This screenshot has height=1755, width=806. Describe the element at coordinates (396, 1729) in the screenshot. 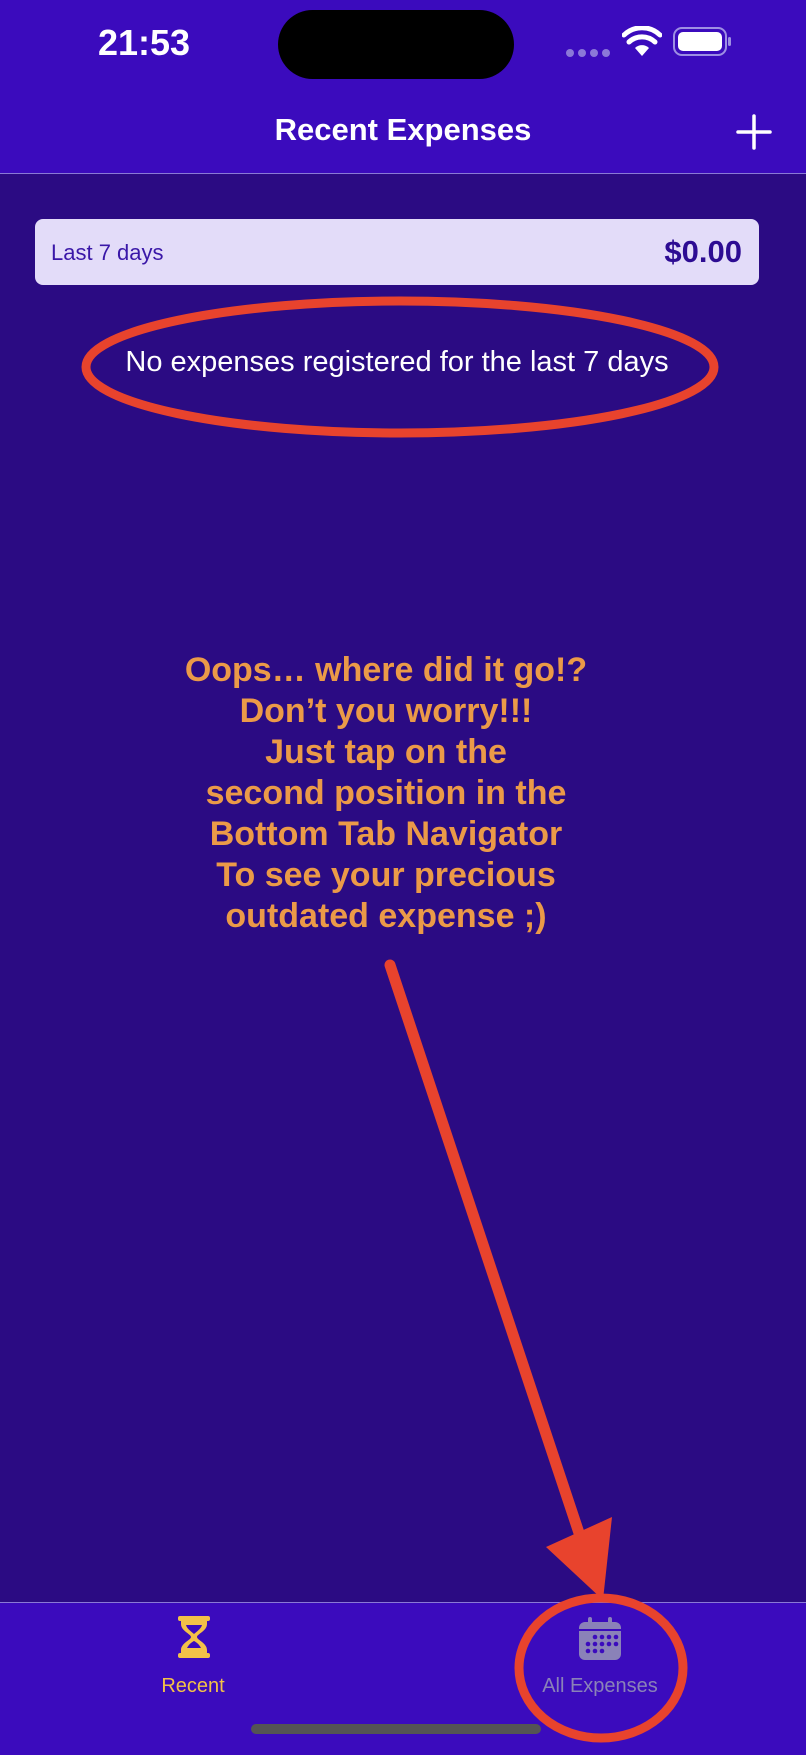

I see `home-indicator` at that location.